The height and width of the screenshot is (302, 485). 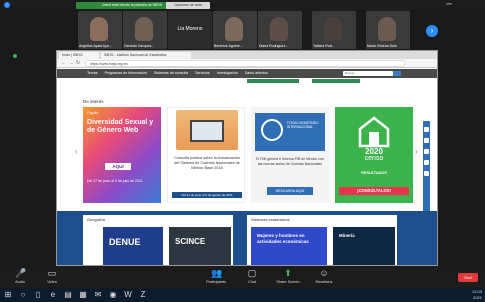 What do you see at coordinates (426, 173) in the screenshot?
I see `rss-icon` at bounding box center [426, 173].